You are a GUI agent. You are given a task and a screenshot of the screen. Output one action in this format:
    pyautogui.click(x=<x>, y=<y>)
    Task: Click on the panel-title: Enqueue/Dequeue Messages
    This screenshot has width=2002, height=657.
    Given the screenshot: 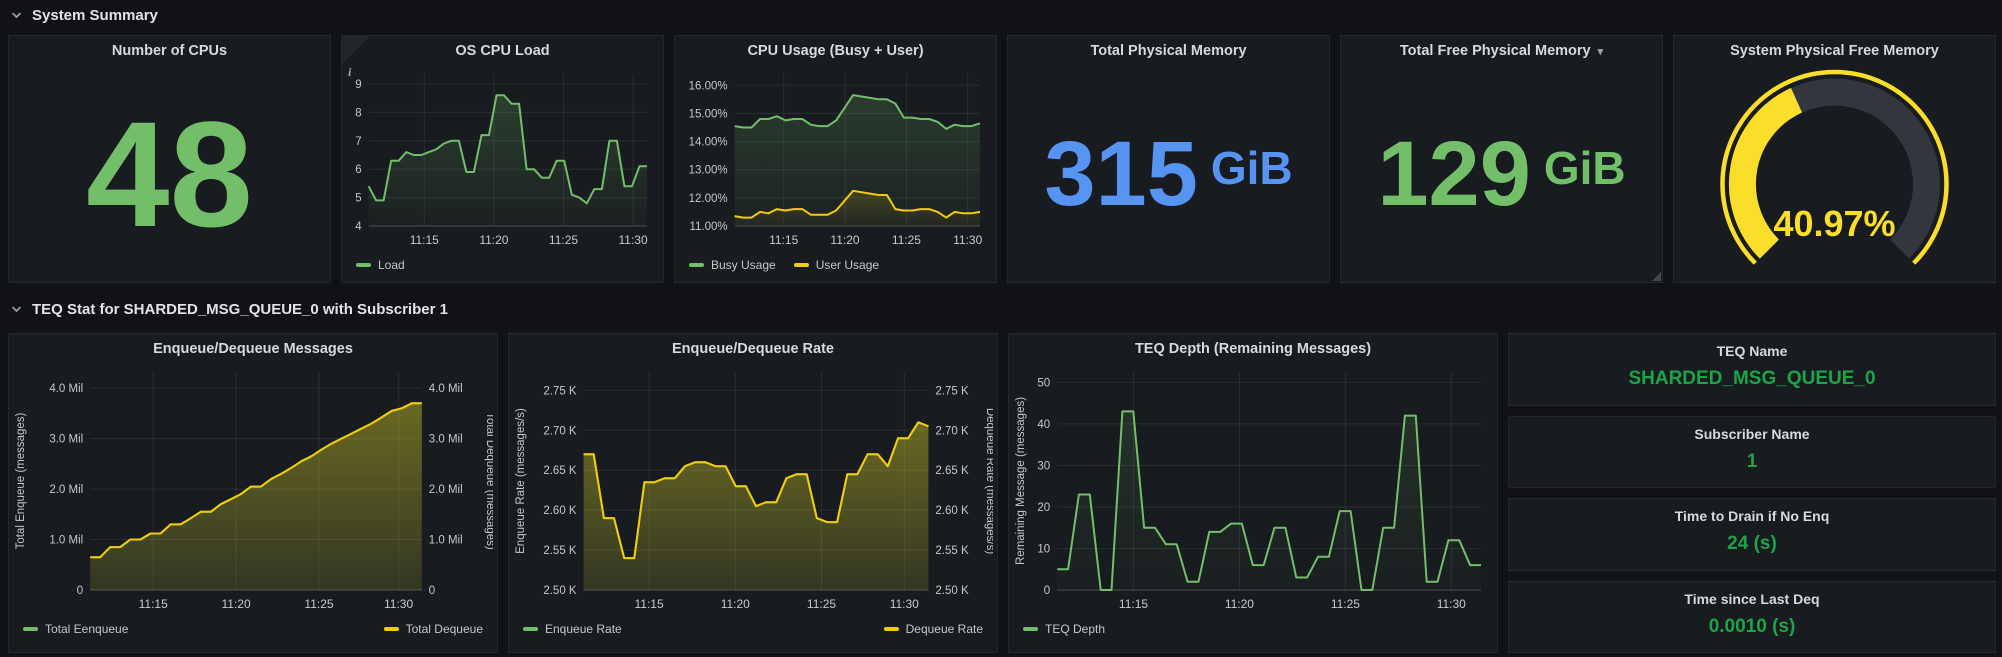 What is the action you would take?
    pyautogui.click(x=253, y=349)
    